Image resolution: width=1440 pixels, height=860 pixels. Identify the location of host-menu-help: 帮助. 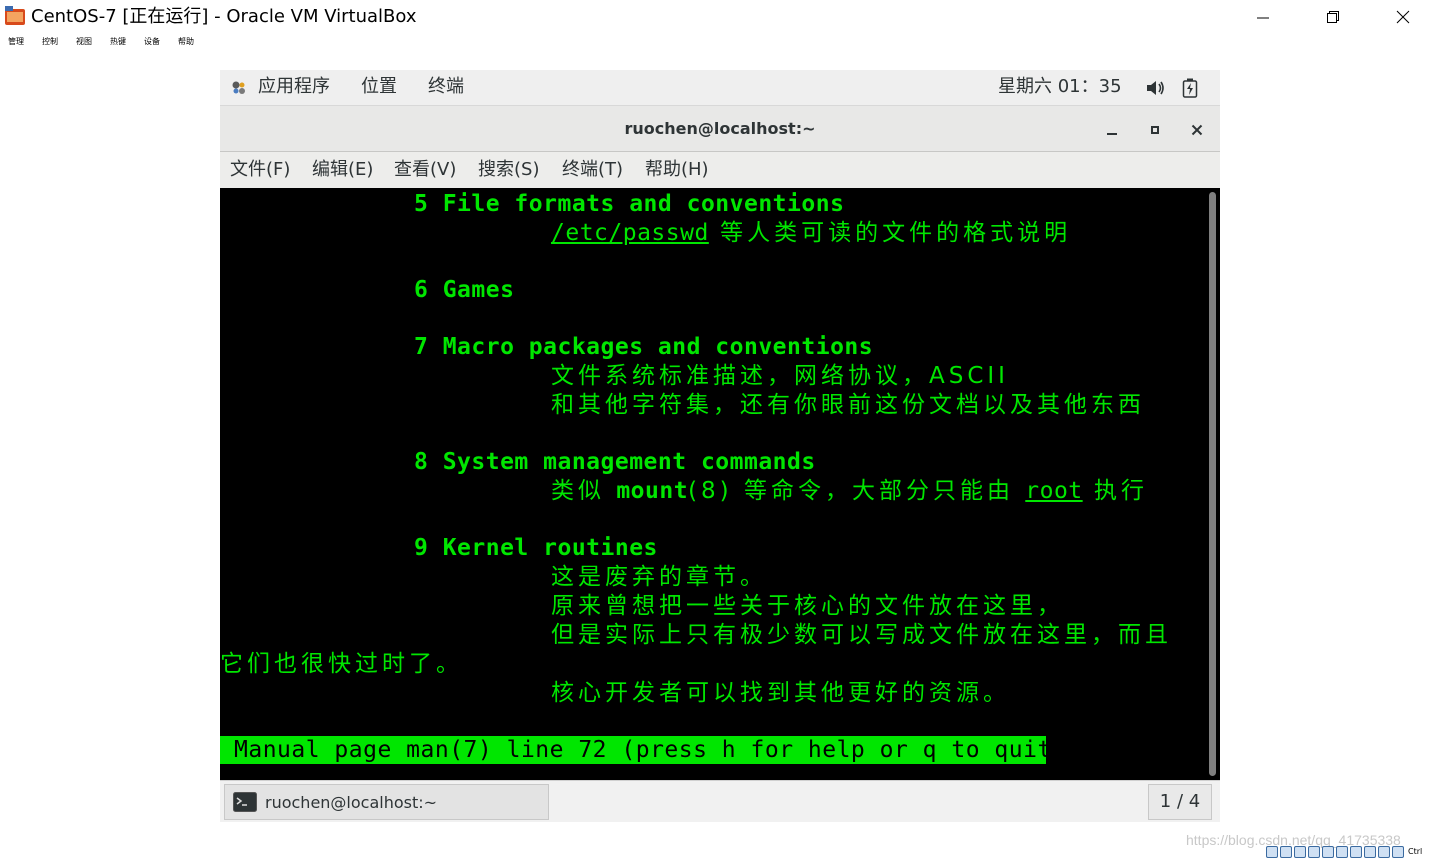
(186, 42).